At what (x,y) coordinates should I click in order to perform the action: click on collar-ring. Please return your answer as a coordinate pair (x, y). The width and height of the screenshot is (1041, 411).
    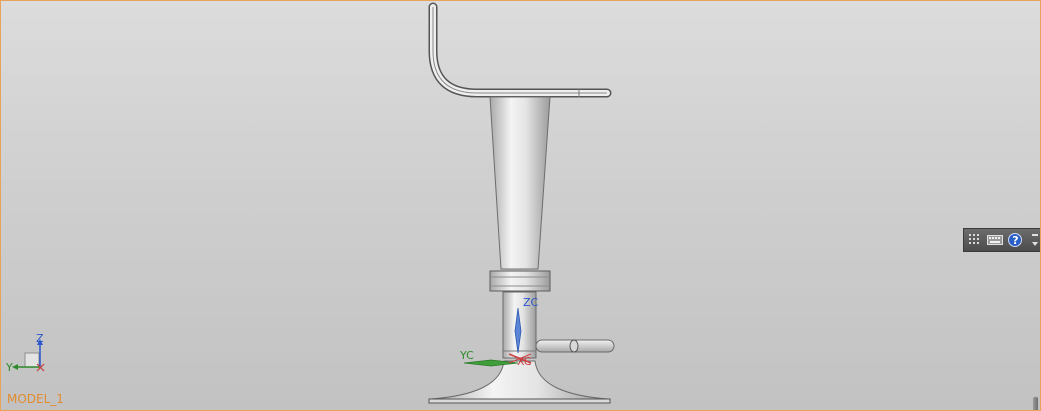
    Looking at the image, I should click on (520, 281).